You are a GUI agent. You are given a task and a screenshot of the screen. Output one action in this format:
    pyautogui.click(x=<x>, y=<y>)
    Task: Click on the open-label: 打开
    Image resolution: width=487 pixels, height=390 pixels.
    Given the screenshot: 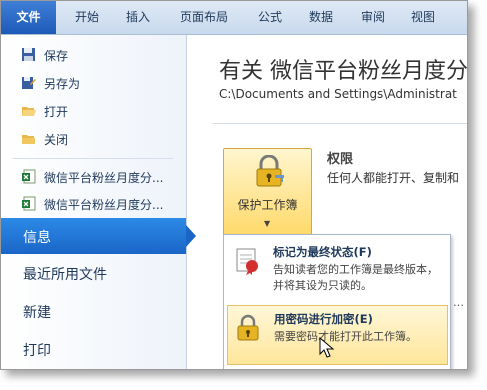 What is the action you would take?
    pyautogui.click(x=56, y=112)
    